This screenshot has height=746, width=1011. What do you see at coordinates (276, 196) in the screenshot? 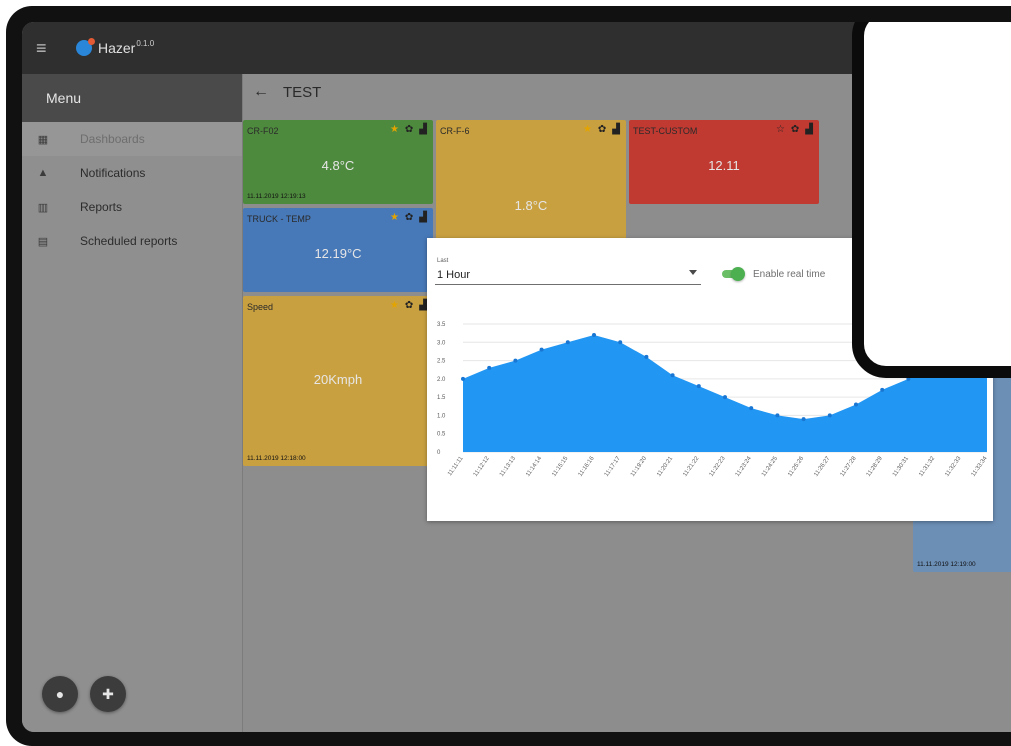
I see `tile-timestamp: 11.11.2019 12:19:13` at bounding box center [276, 196].